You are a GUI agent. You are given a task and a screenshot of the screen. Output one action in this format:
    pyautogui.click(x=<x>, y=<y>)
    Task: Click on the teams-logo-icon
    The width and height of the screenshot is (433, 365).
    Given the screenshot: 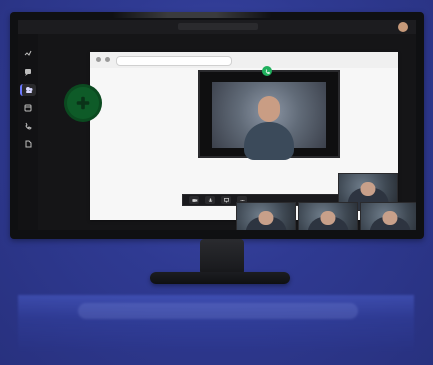 What is the action you would take?
    pyautogui.click(x=83, y=103)
    